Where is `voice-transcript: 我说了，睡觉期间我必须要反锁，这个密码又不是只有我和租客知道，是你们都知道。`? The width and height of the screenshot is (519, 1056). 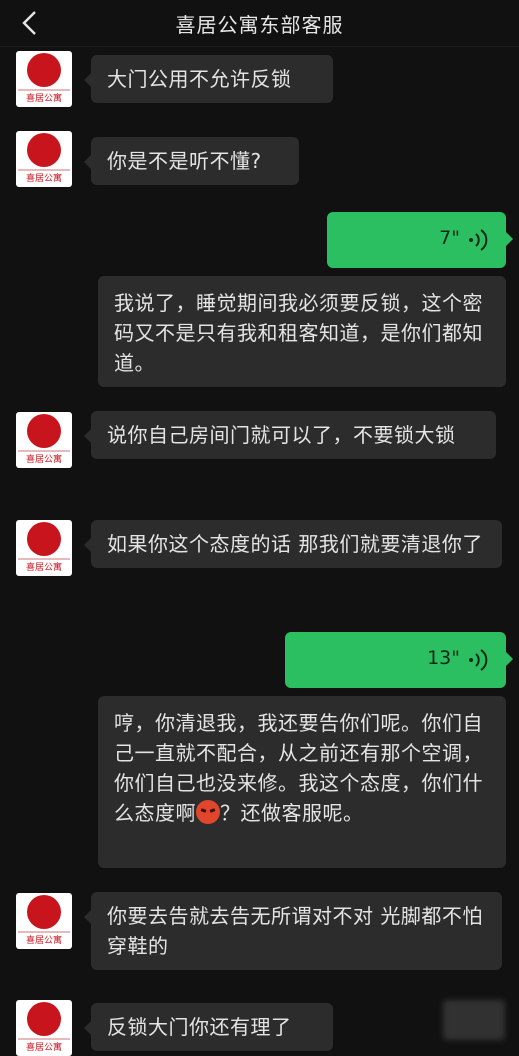
voice-transcript: 我说了，睡觉期间我必须要反锁，这个密码又不是只有我和租客知道，是你们都知道。 is located at coordinates (302, 331).